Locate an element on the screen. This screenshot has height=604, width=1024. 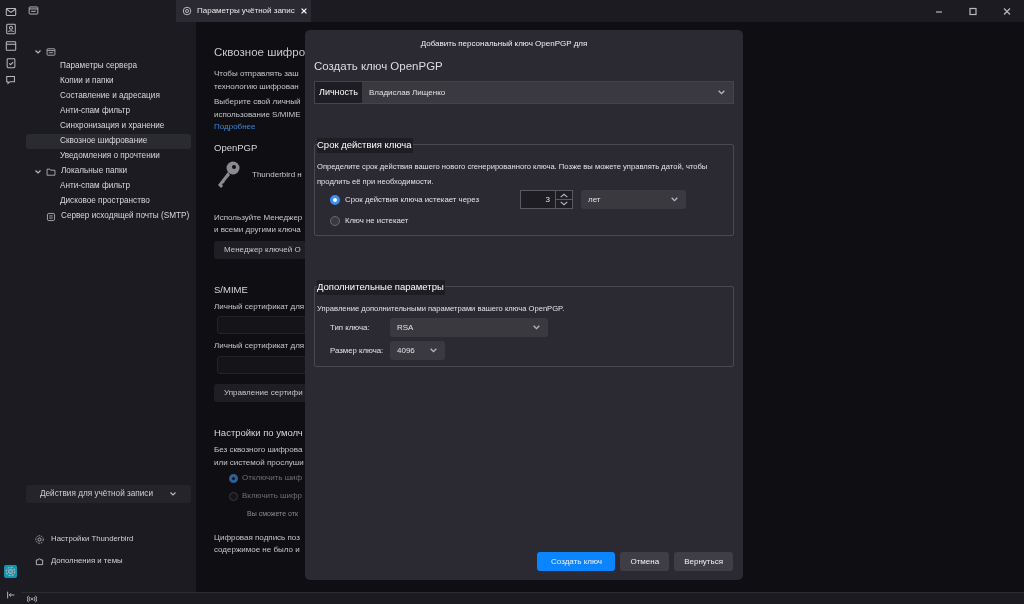
description-text: содержимое не было и is located at coordinates (257, 550).